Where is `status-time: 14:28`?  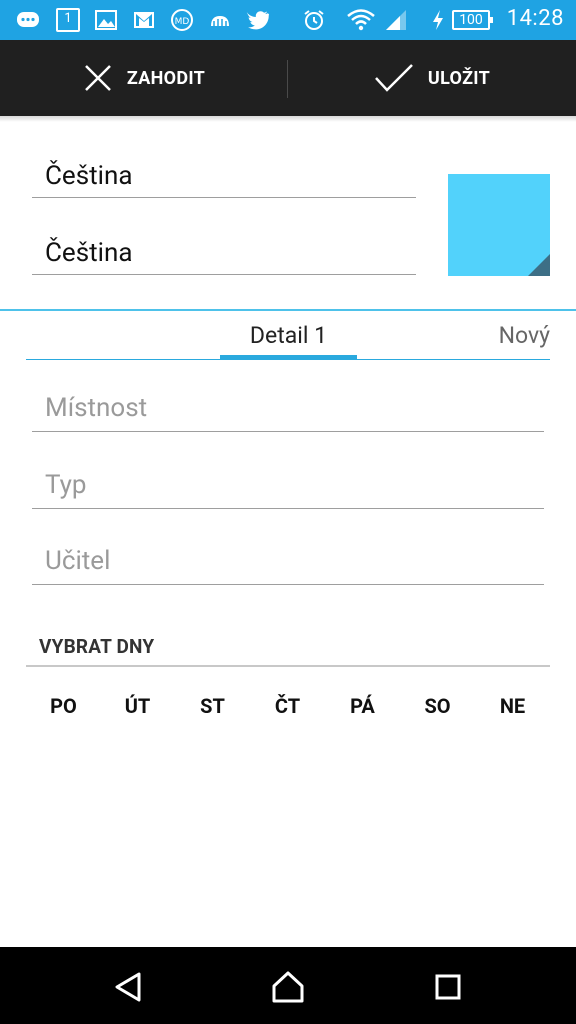
status-time: 14:28 is located at coordinates (535, 18).